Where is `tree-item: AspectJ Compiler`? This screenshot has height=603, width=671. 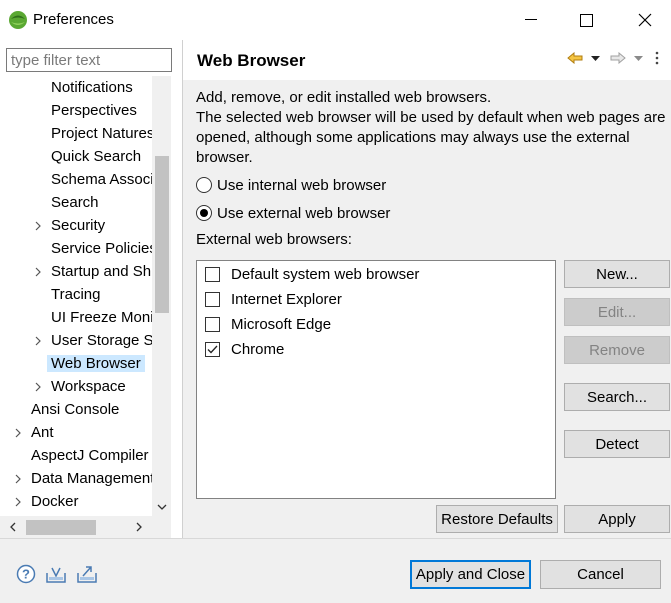
tree-item: AspectJ Compiler is located at coordinates (90, 456).